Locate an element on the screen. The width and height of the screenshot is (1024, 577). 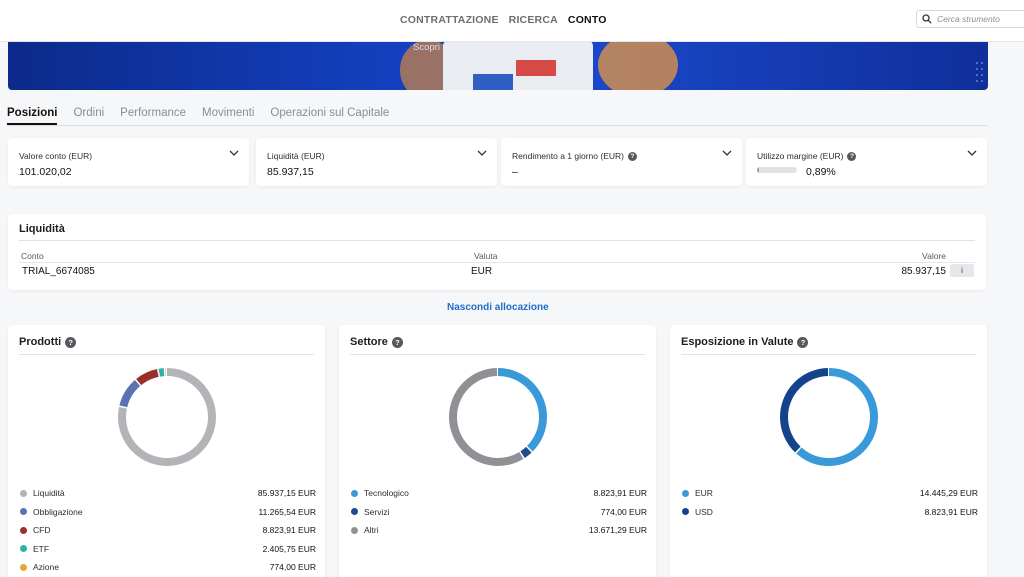
legend-amount: 2.405,75 EUR is located at coordinates (289, 548).